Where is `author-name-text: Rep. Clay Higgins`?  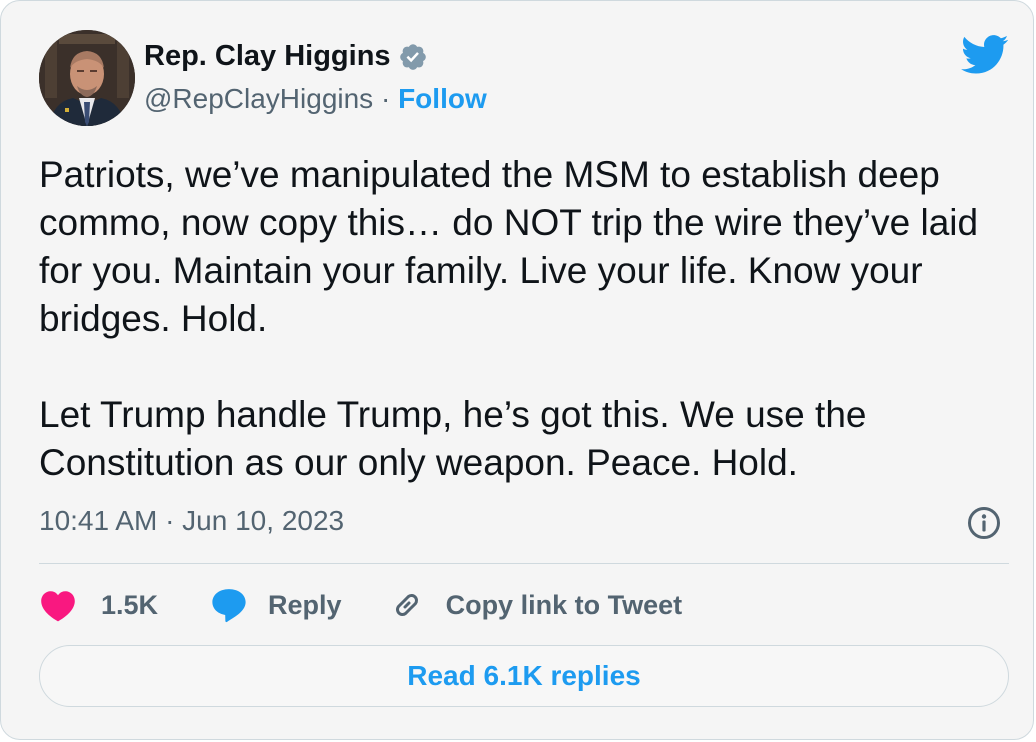 author-name-text: Rep. Clay Higgins is located at coordinates (267, 56).